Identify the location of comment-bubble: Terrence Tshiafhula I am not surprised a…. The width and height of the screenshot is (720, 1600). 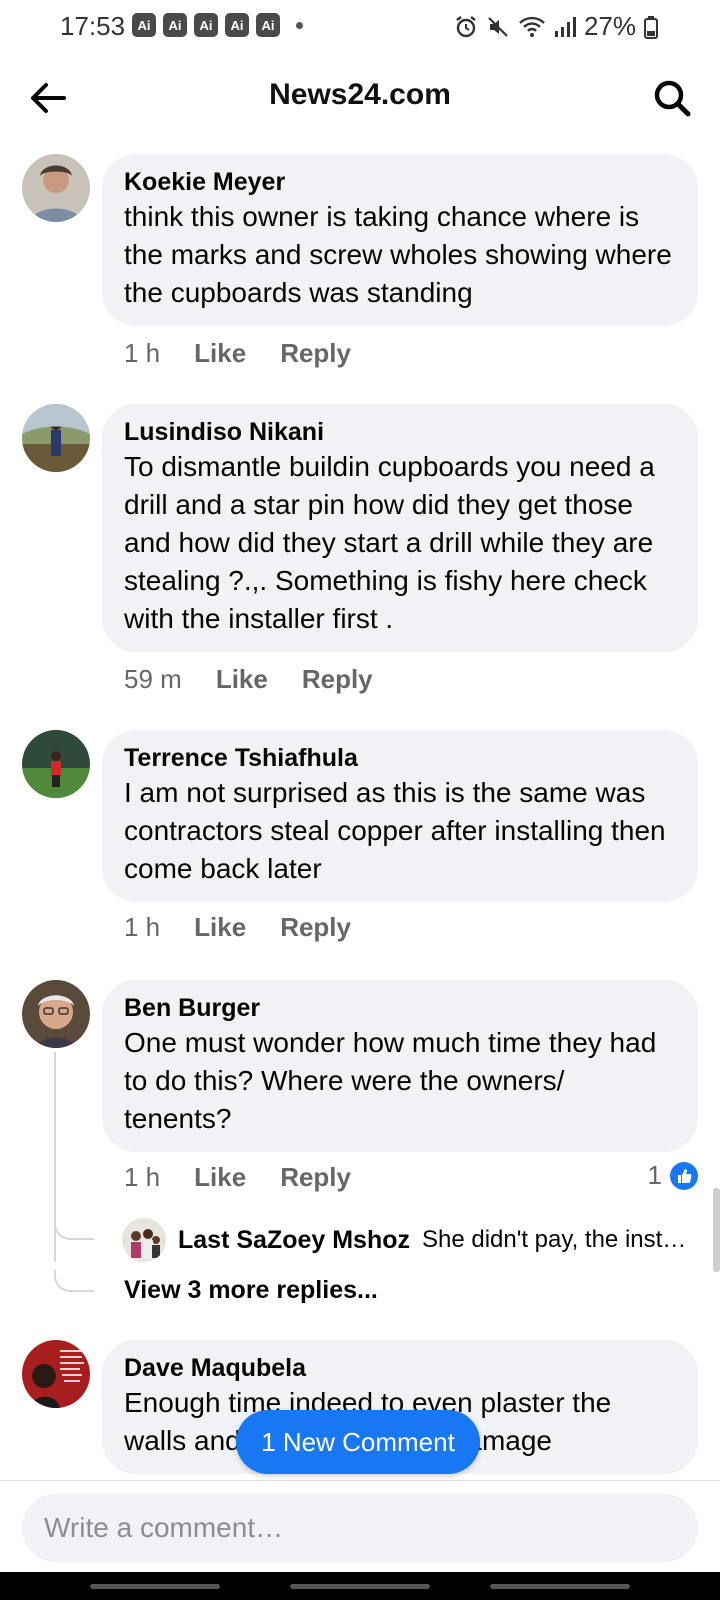
(400, 816).